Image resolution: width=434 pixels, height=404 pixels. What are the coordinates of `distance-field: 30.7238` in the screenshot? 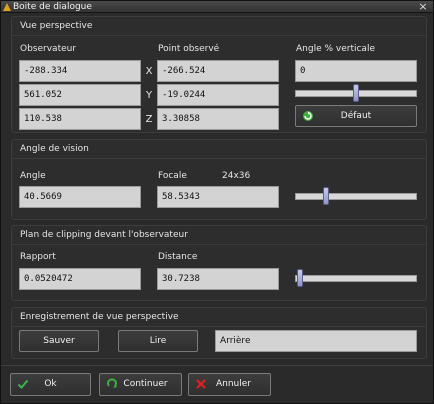 It's located at (218, 279).